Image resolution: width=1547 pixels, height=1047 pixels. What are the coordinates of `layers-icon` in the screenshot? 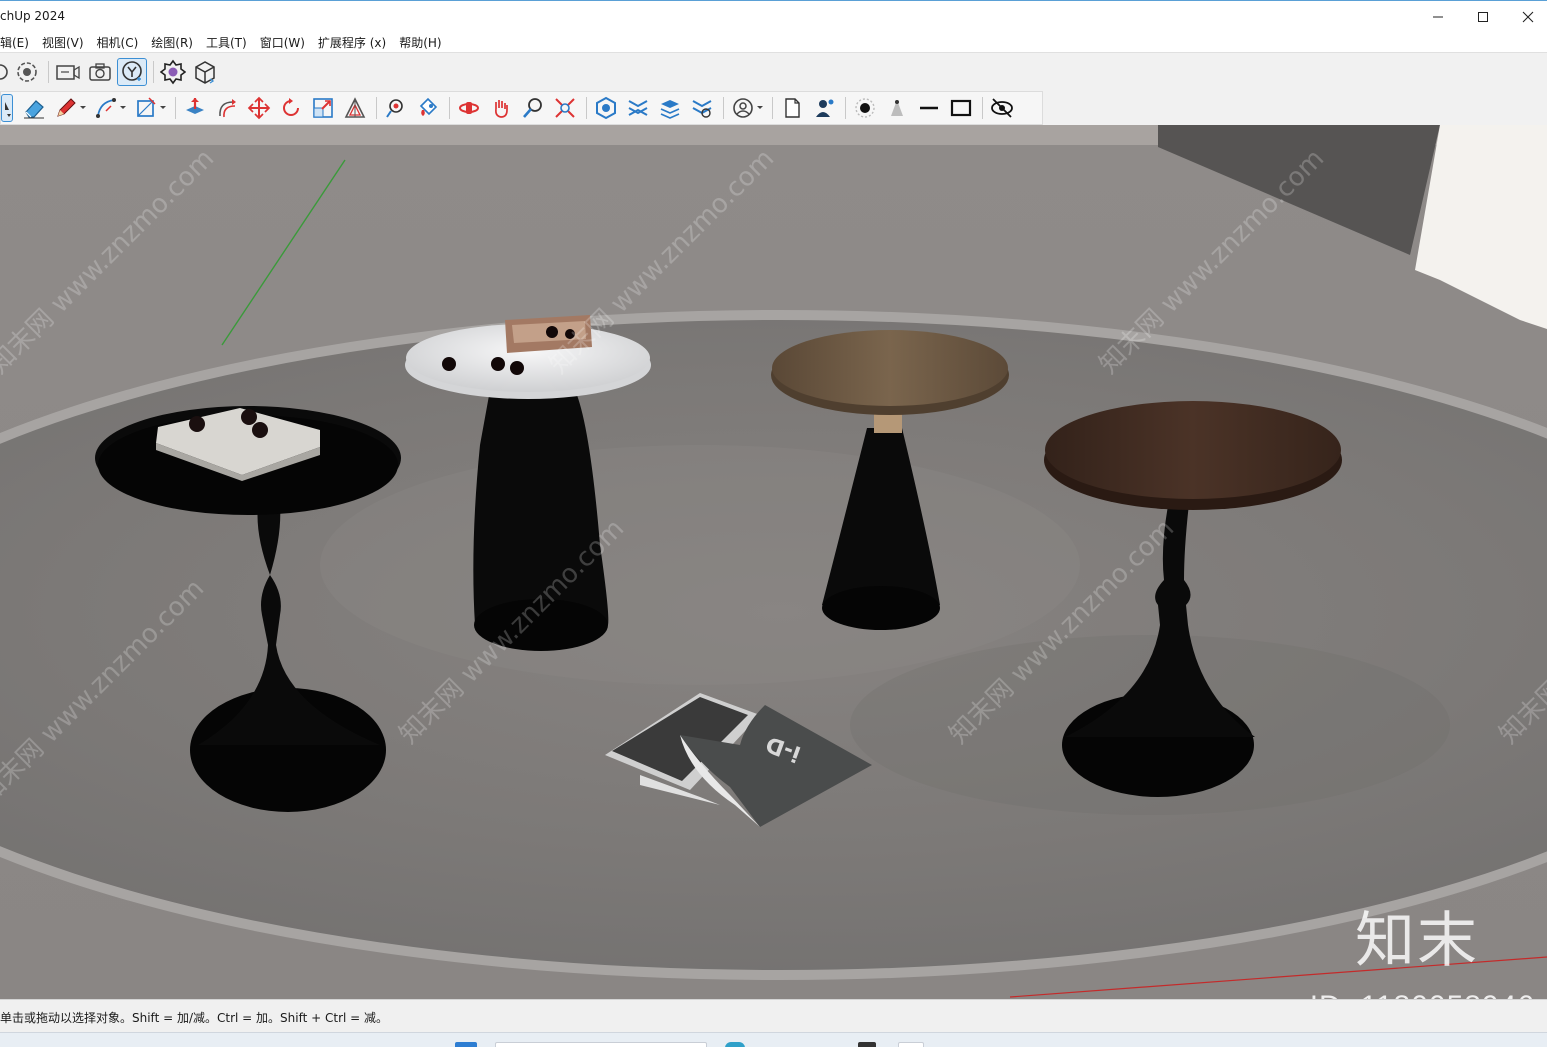 It's located at (670, 109).